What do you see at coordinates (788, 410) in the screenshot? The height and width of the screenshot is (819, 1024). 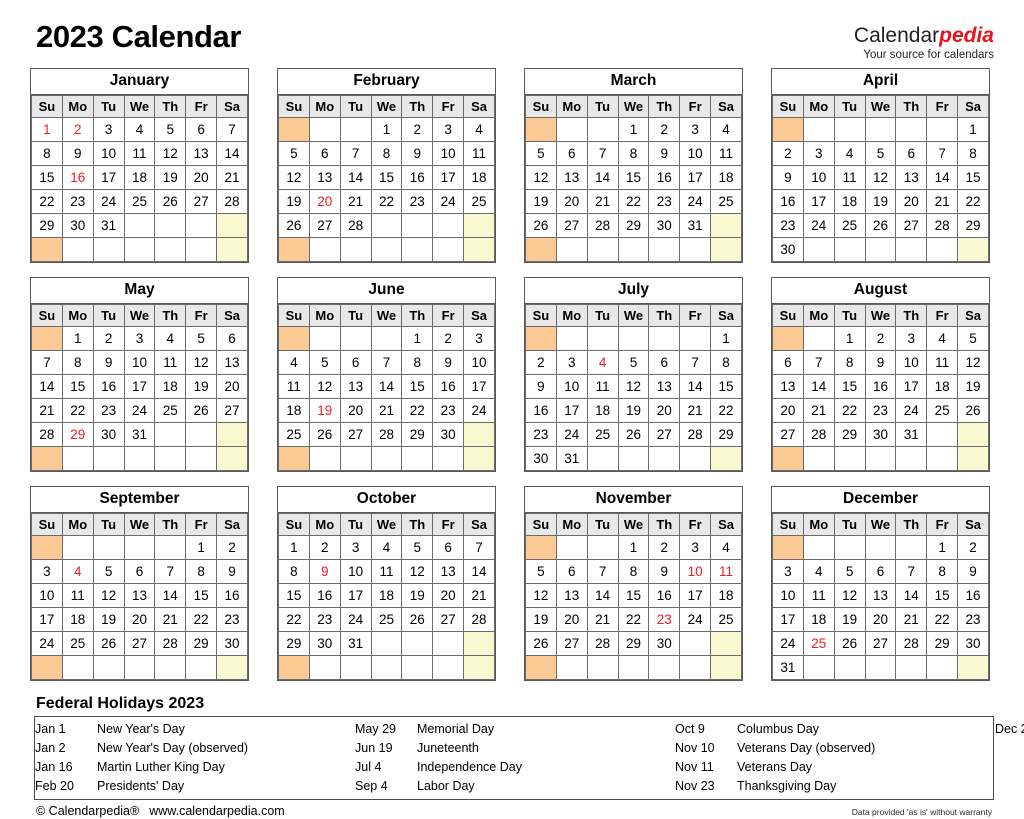 I see `day-cell: 20` at bounding box center [788, 410].